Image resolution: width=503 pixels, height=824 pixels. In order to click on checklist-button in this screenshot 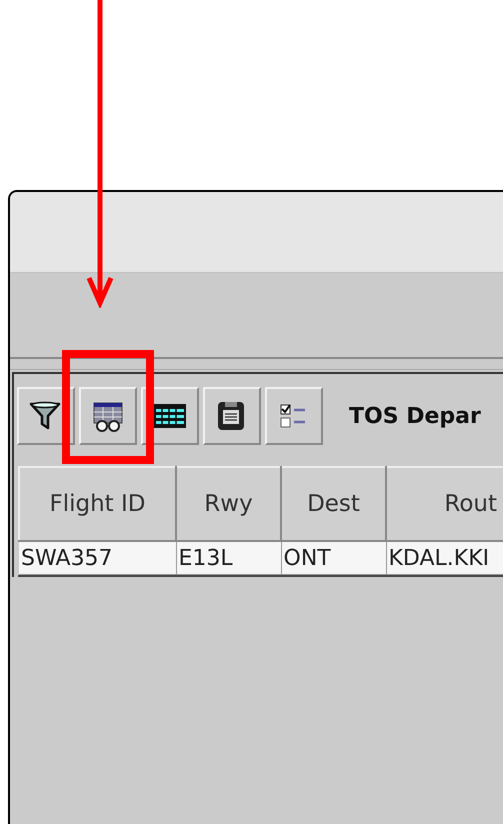, I will do `click(294, 416)`.